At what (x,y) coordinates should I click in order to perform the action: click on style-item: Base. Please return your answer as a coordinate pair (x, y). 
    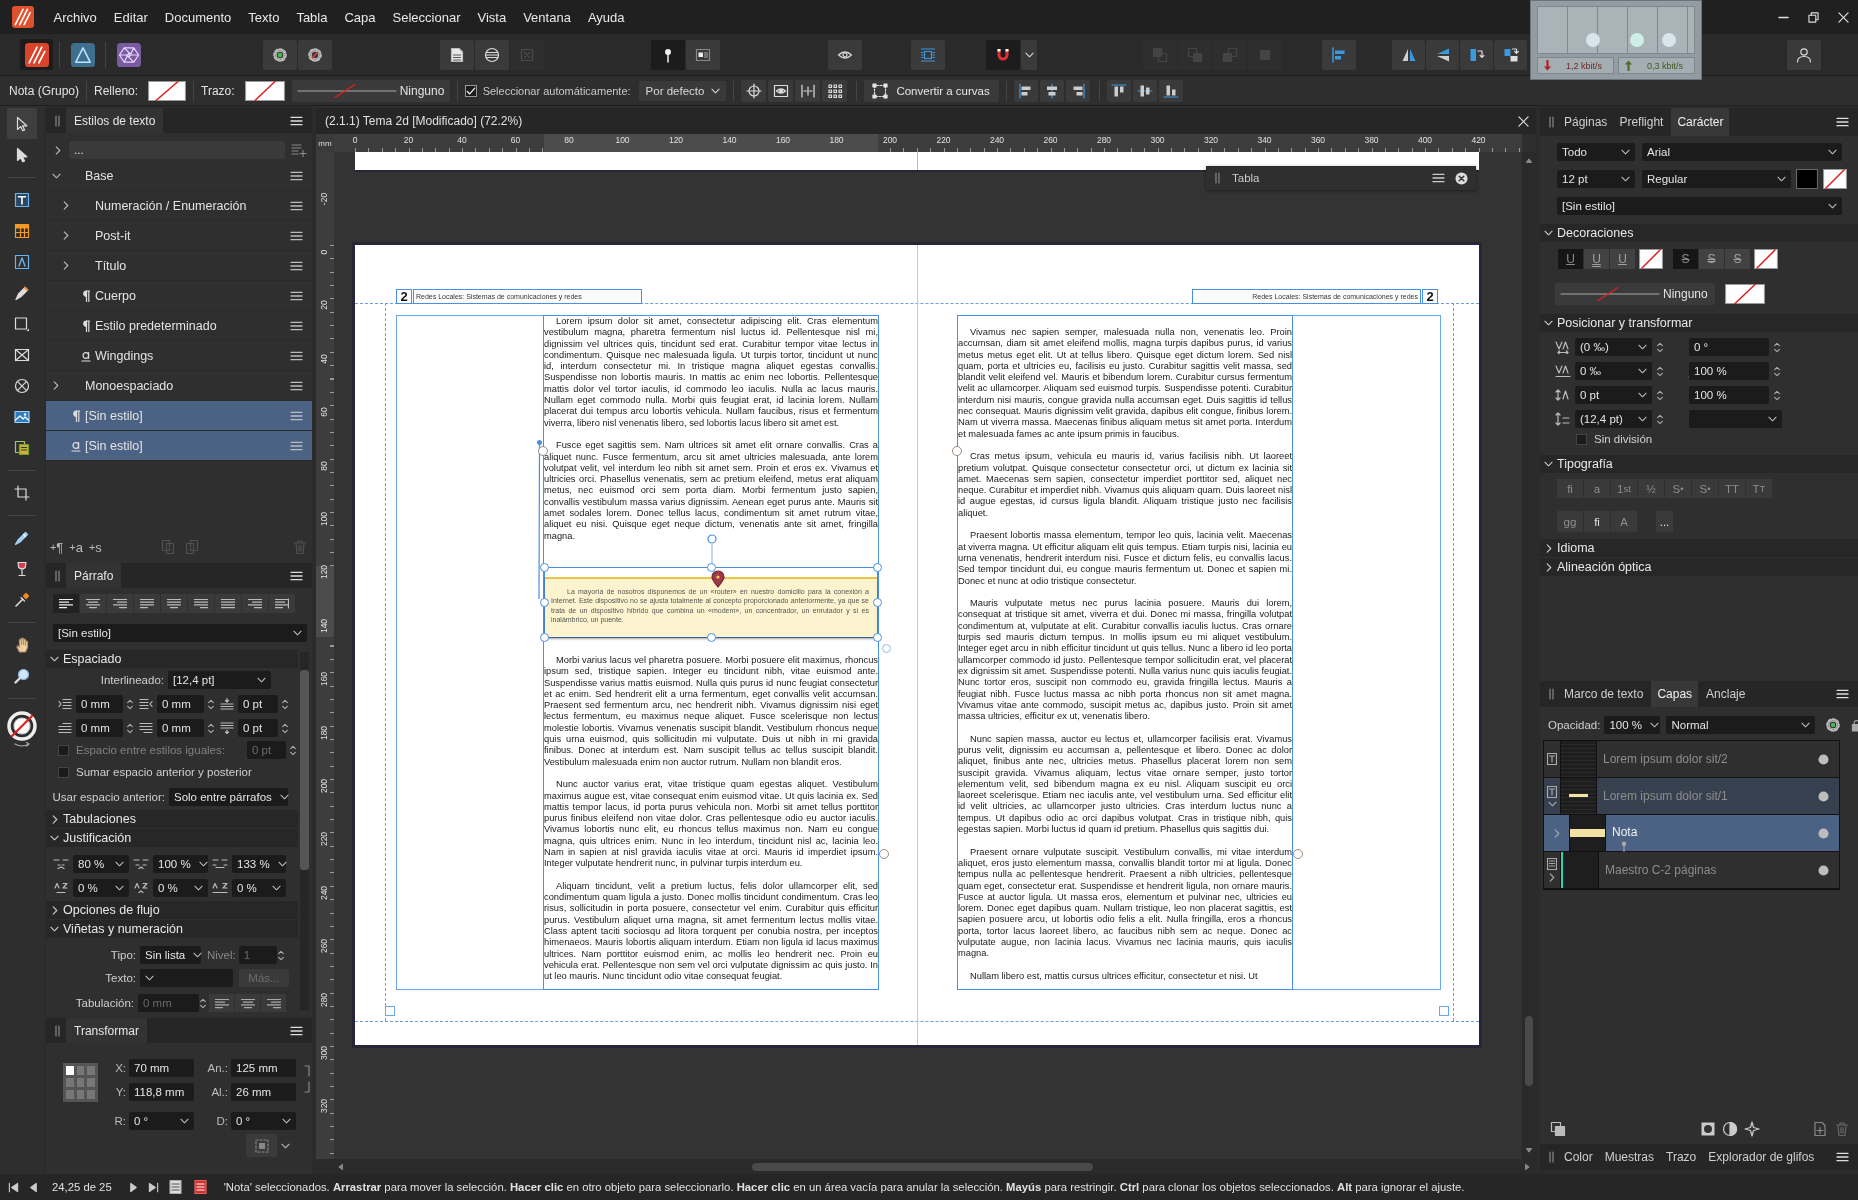
    Looking at the image, I should click on (179, 176).